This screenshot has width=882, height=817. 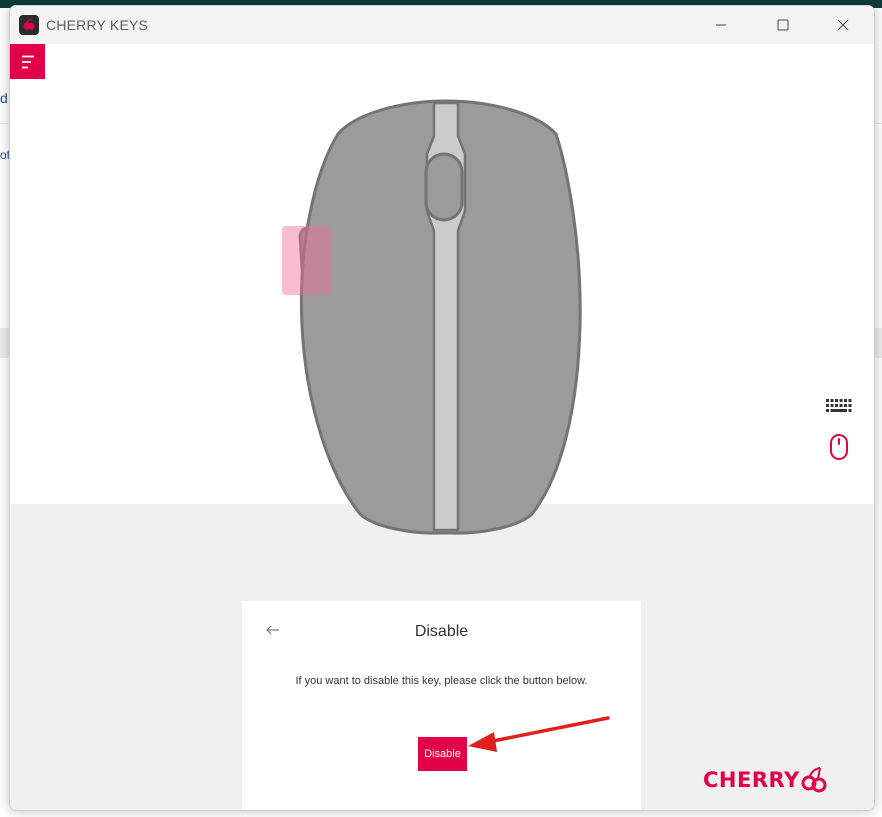 I want to click on keyboard-icon, so click(x=839, y=405).